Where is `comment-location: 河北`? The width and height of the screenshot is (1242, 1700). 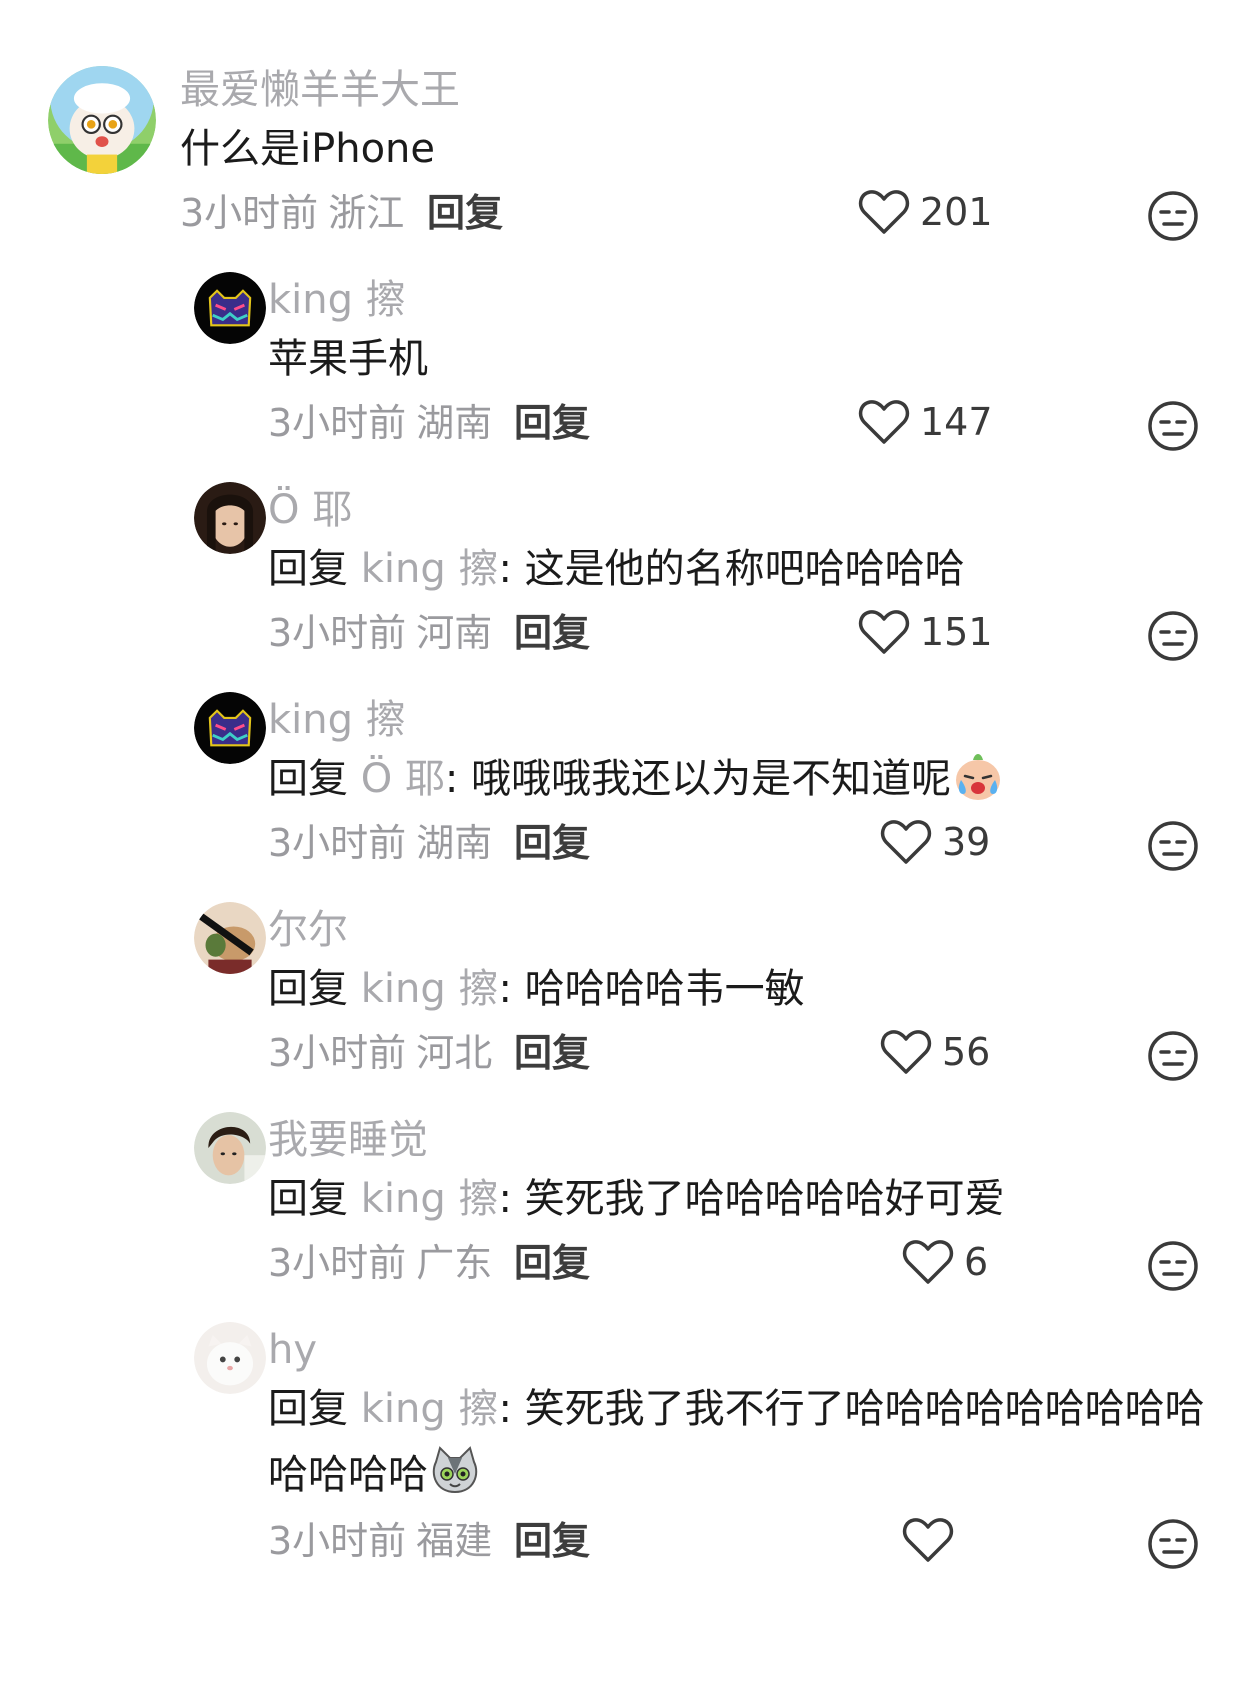
comment-location: 河北 is located at coordinates (454, 1053).